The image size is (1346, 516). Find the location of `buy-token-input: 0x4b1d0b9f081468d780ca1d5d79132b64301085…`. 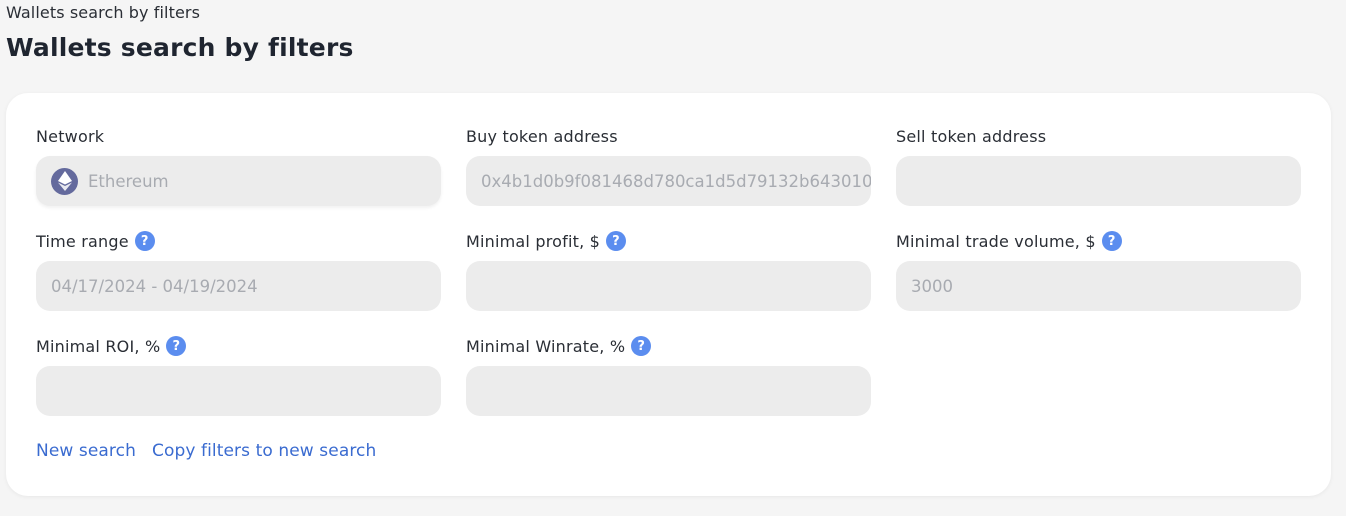

buy-token-input: 0x4b1d0b9f081468d780ca1d5d79132b64301085… is located at coordinates (668, 181).